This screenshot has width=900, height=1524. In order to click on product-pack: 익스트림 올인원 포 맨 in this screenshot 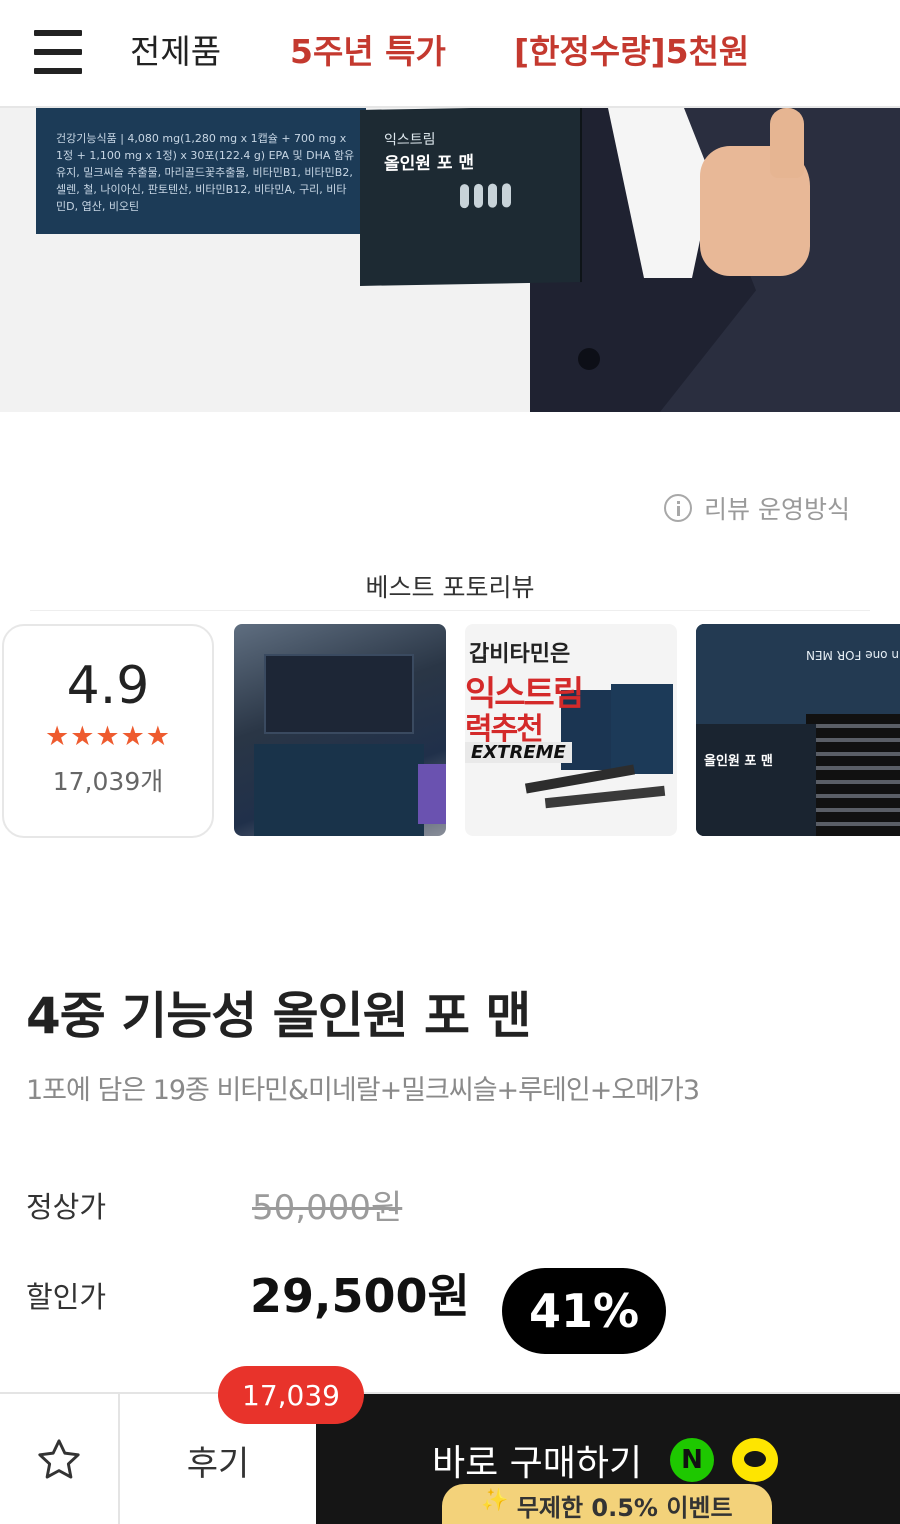, I will do `click(471, 197)`.